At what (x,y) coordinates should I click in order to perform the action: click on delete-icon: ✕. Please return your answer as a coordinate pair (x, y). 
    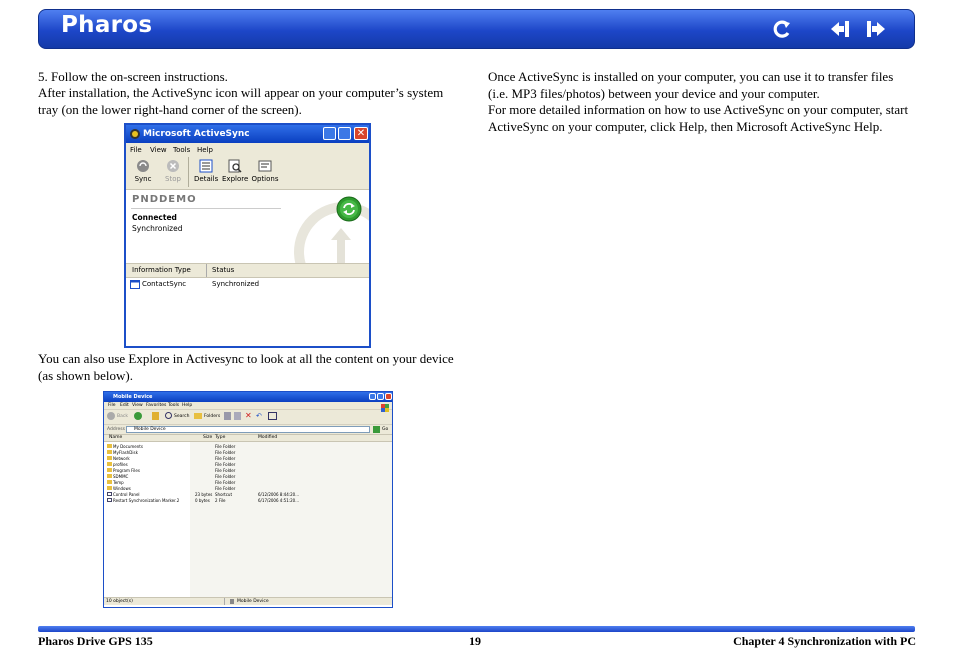
    Looking at the image, I should click on (248, 415).